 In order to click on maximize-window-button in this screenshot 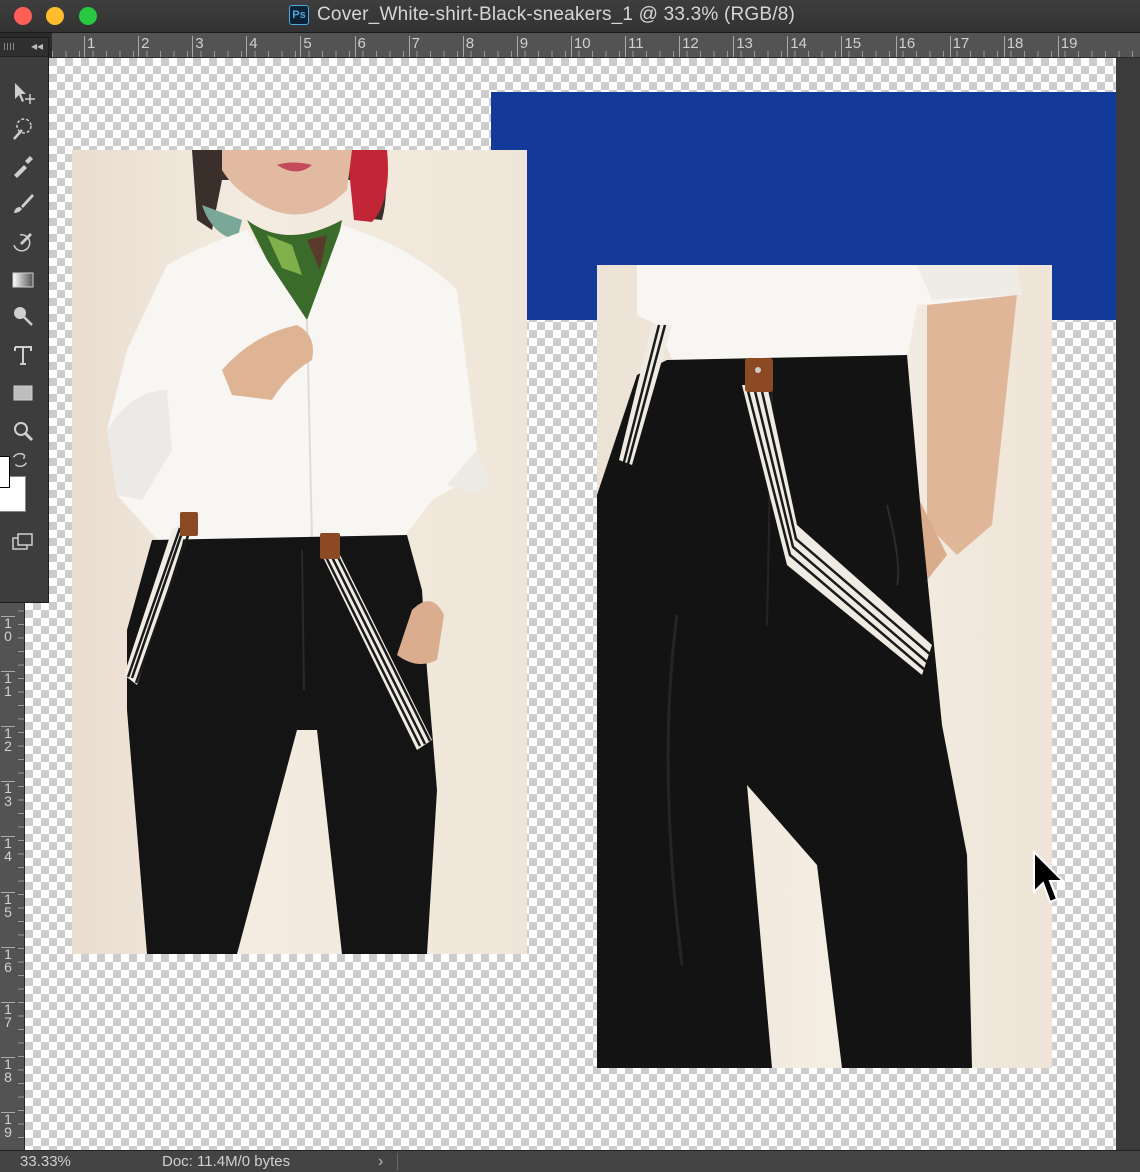, I will do `click(88, 16)`.